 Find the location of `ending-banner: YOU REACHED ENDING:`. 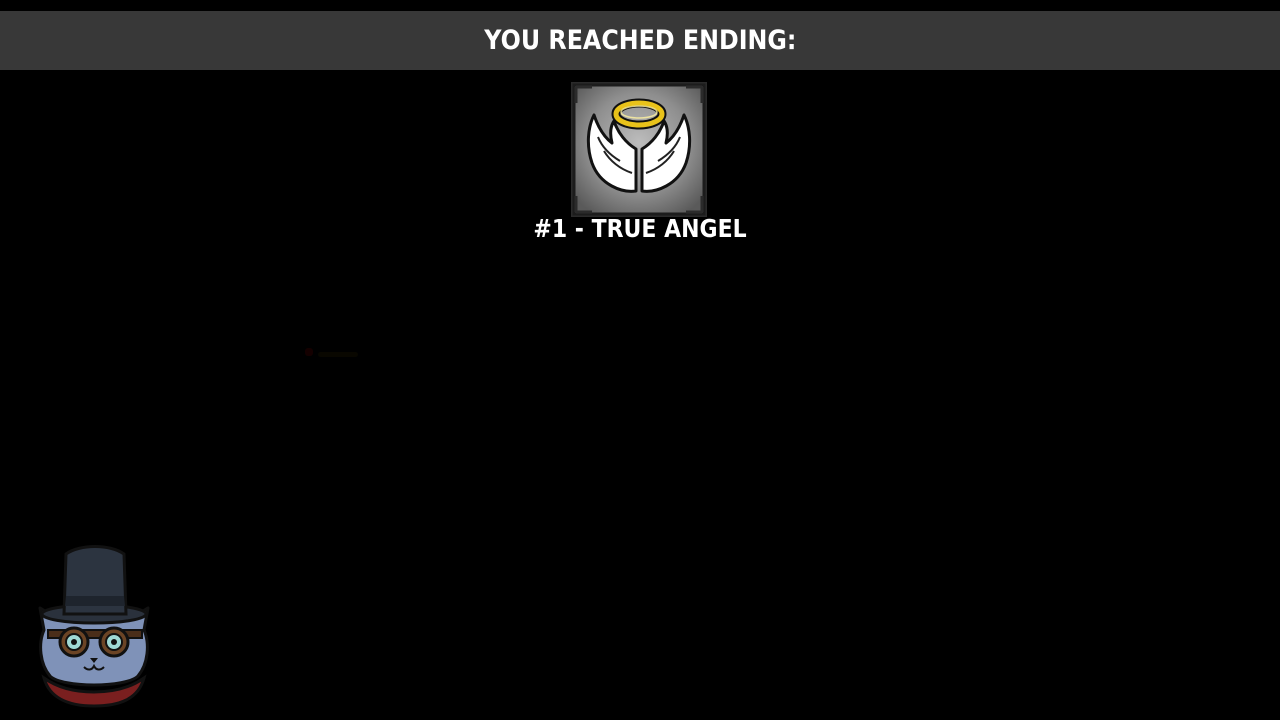

ending-banner: YOU REACHED ENDING: is located at coordinates (640, 40).